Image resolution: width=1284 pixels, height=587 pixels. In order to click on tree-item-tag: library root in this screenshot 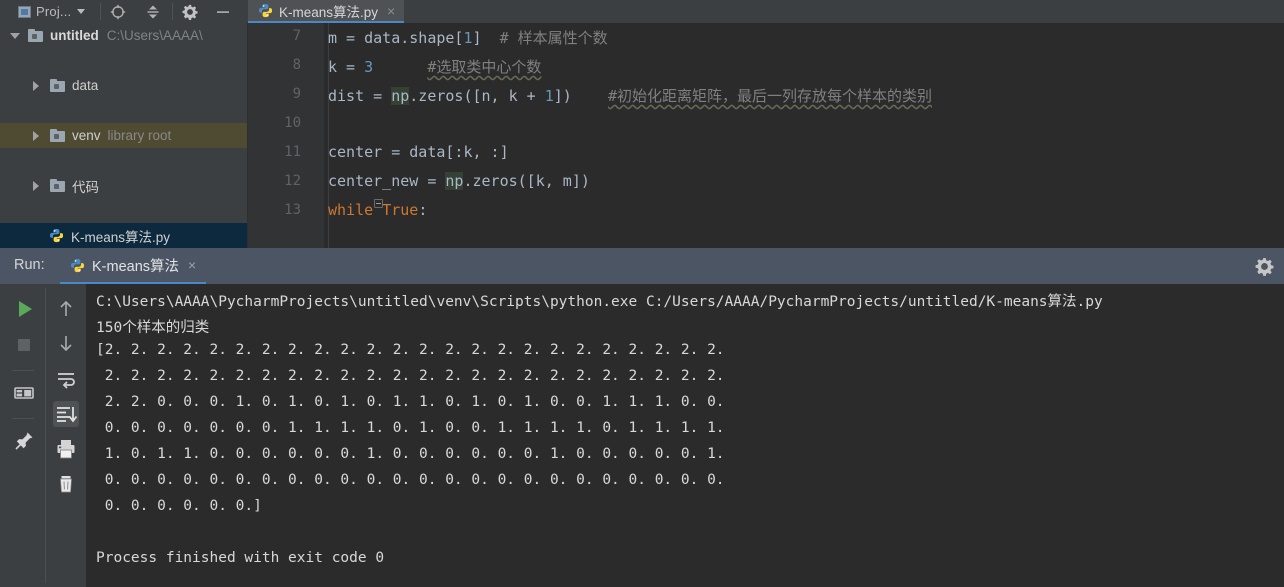, I will do `click(139, 135)`.